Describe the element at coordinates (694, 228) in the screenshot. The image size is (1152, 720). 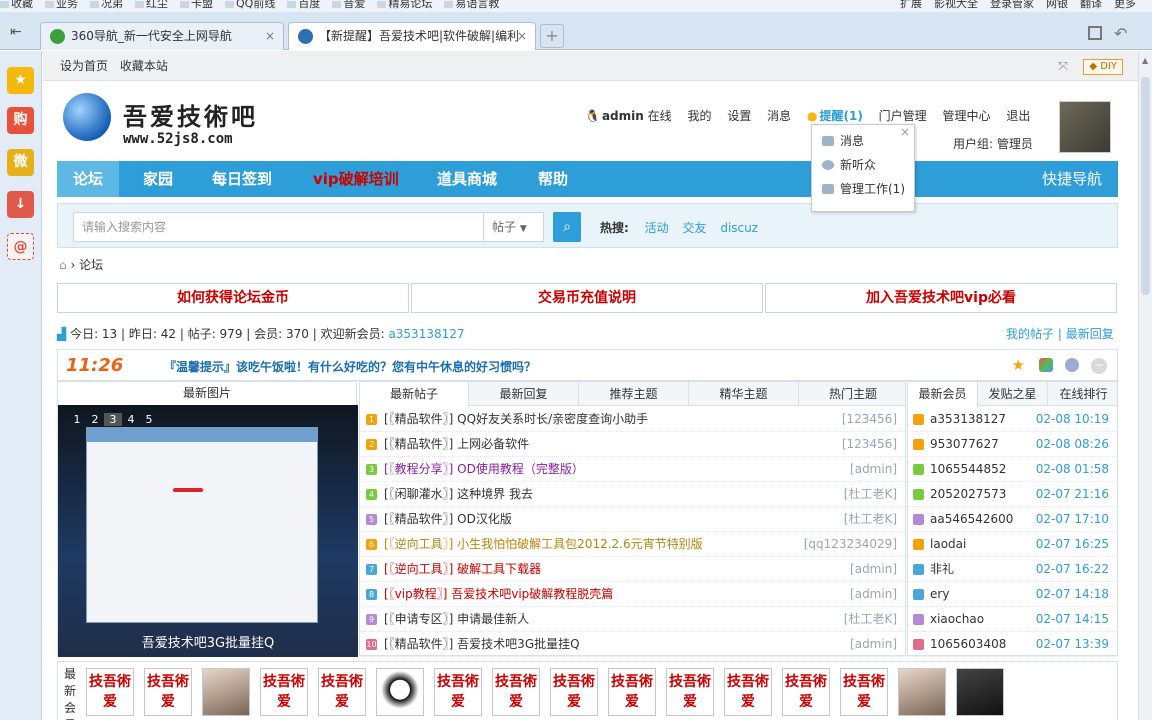
I see `hot-item-friends: 交友` at that location.